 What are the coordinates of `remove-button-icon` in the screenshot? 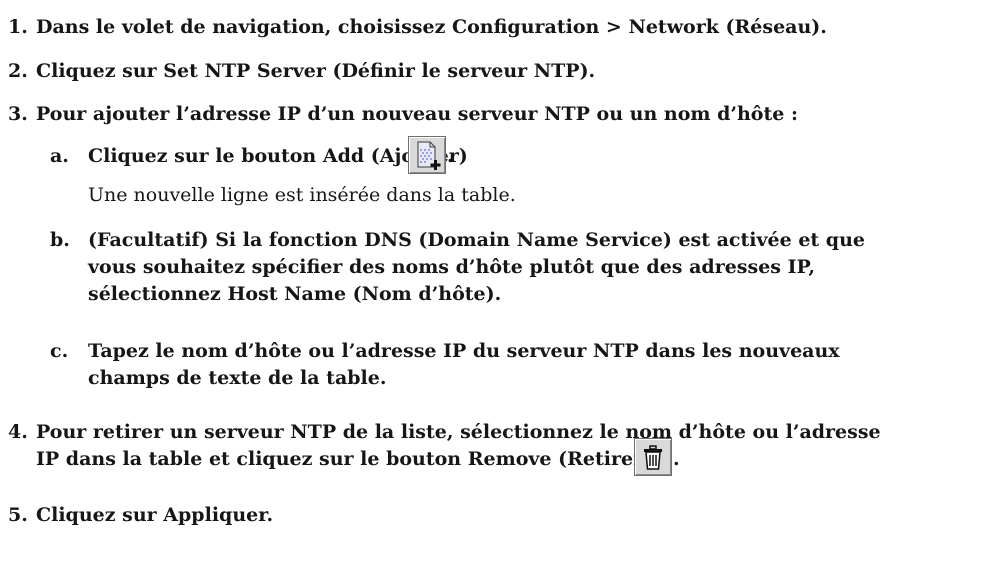 It's located at (653, 457).